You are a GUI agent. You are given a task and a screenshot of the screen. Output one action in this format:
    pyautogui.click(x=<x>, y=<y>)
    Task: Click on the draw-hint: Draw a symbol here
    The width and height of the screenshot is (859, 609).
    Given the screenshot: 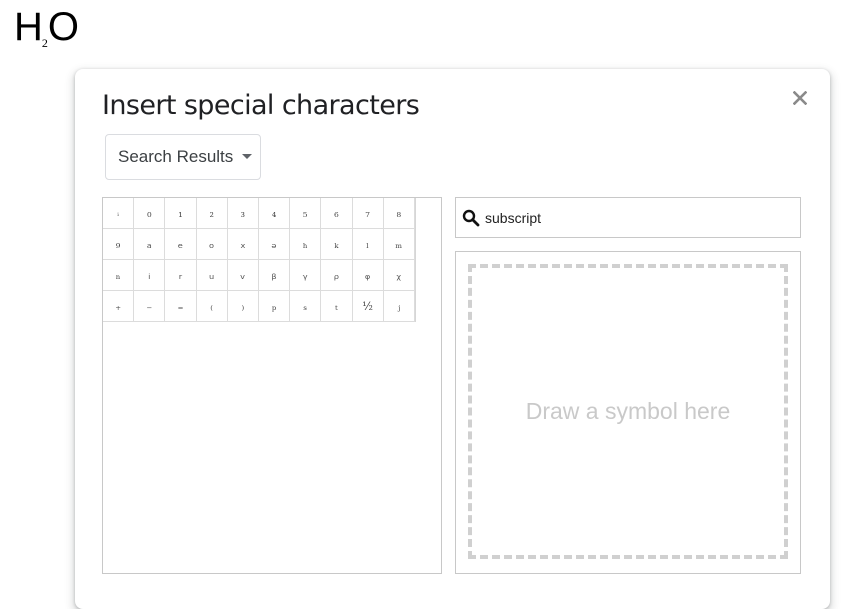 What is the action you would take?
    pyautogui.click(x=628, y=411)
    